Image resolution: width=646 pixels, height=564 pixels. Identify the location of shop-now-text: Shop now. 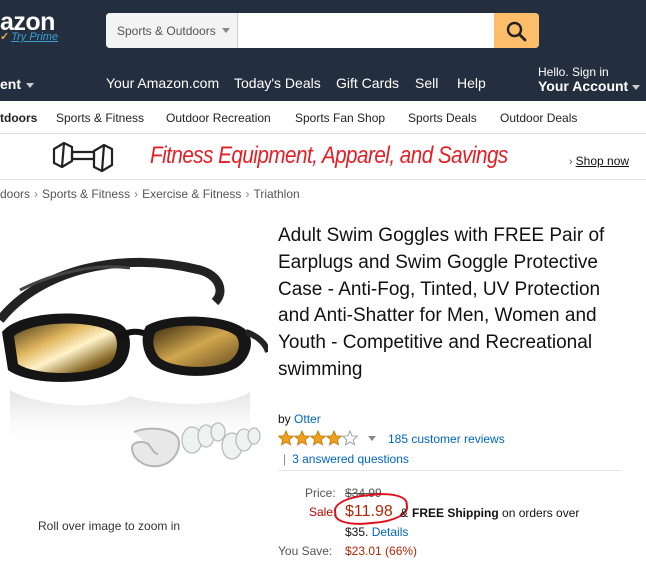
(602, 161).